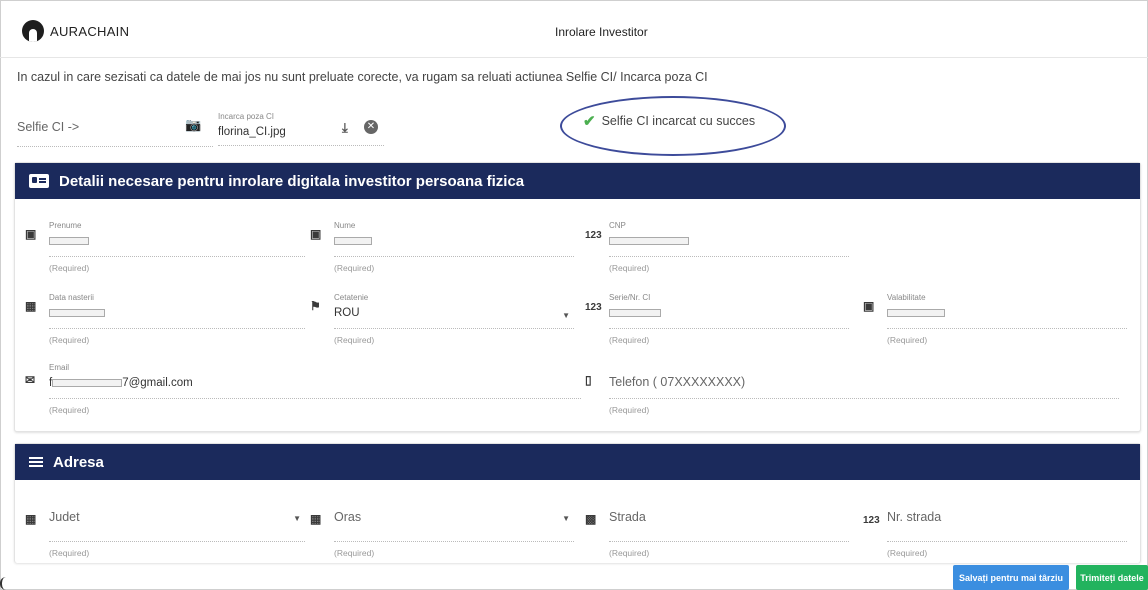  What do you see at coordinates (65, 225) in the screenshot?
I see `prenume-label: Prenume` at bounding box center [65, 225].